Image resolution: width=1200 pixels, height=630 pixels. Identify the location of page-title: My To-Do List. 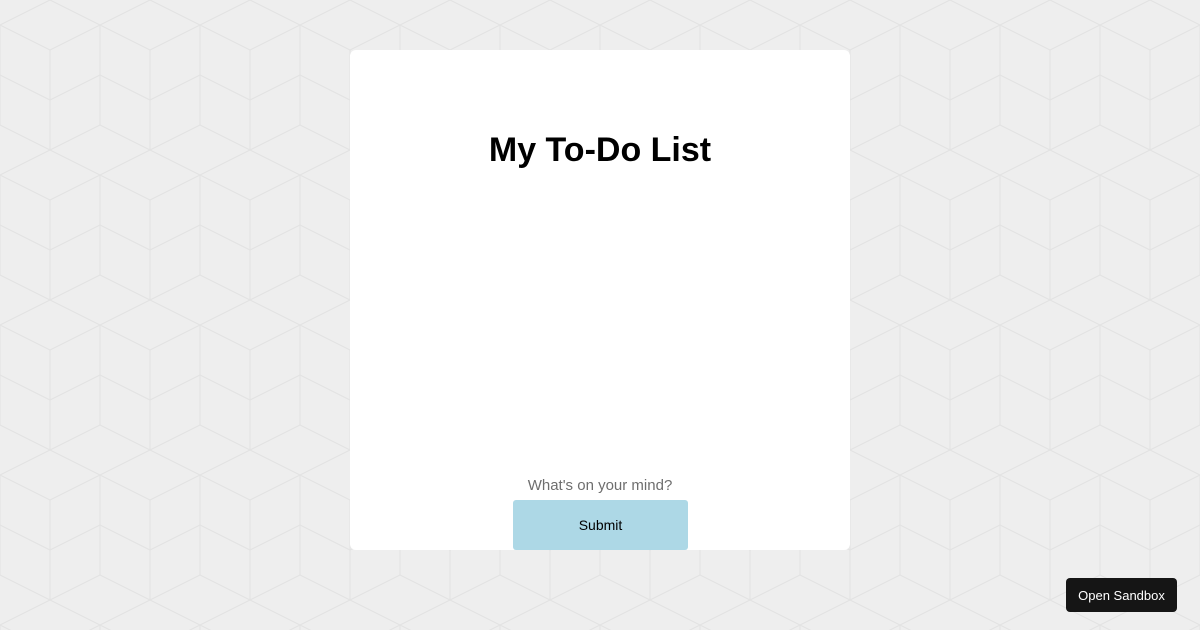
(600, 150).